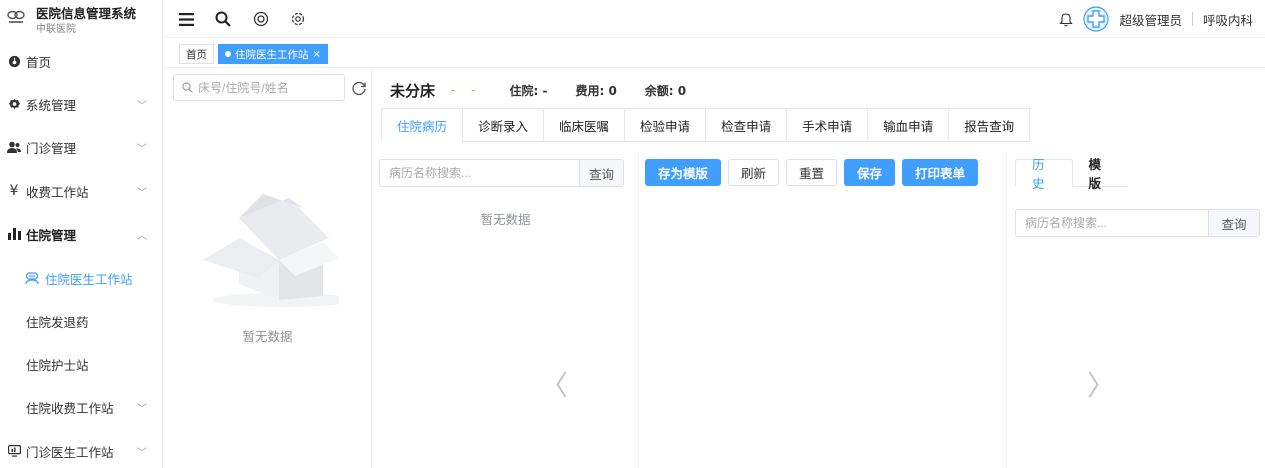 Image resolution: width=1265 pixels, height=468 pixels. Describe the element at coordinates (57, 322) in the screenshot. I see `sidebar-item-label: 住院发退药` at that location.